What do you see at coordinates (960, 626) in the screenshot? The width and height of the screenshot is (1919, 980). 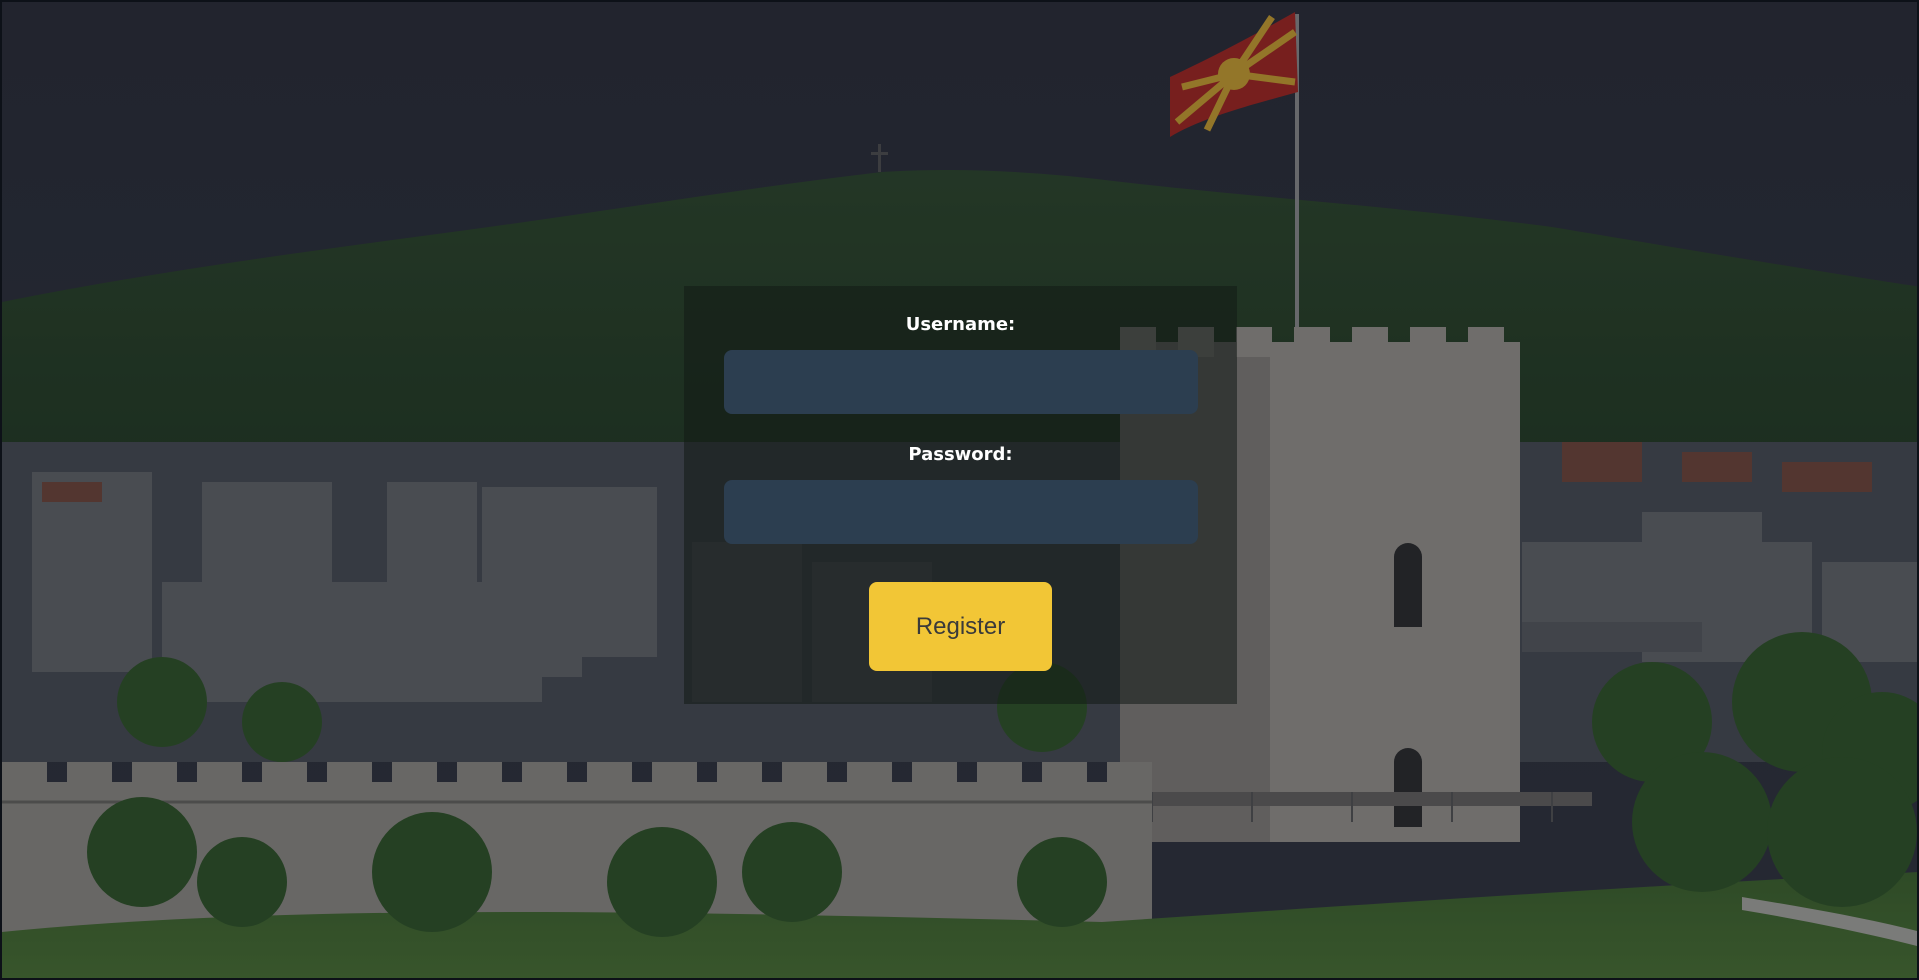 I see `register-button: Register` at bounding box center [960, 626].